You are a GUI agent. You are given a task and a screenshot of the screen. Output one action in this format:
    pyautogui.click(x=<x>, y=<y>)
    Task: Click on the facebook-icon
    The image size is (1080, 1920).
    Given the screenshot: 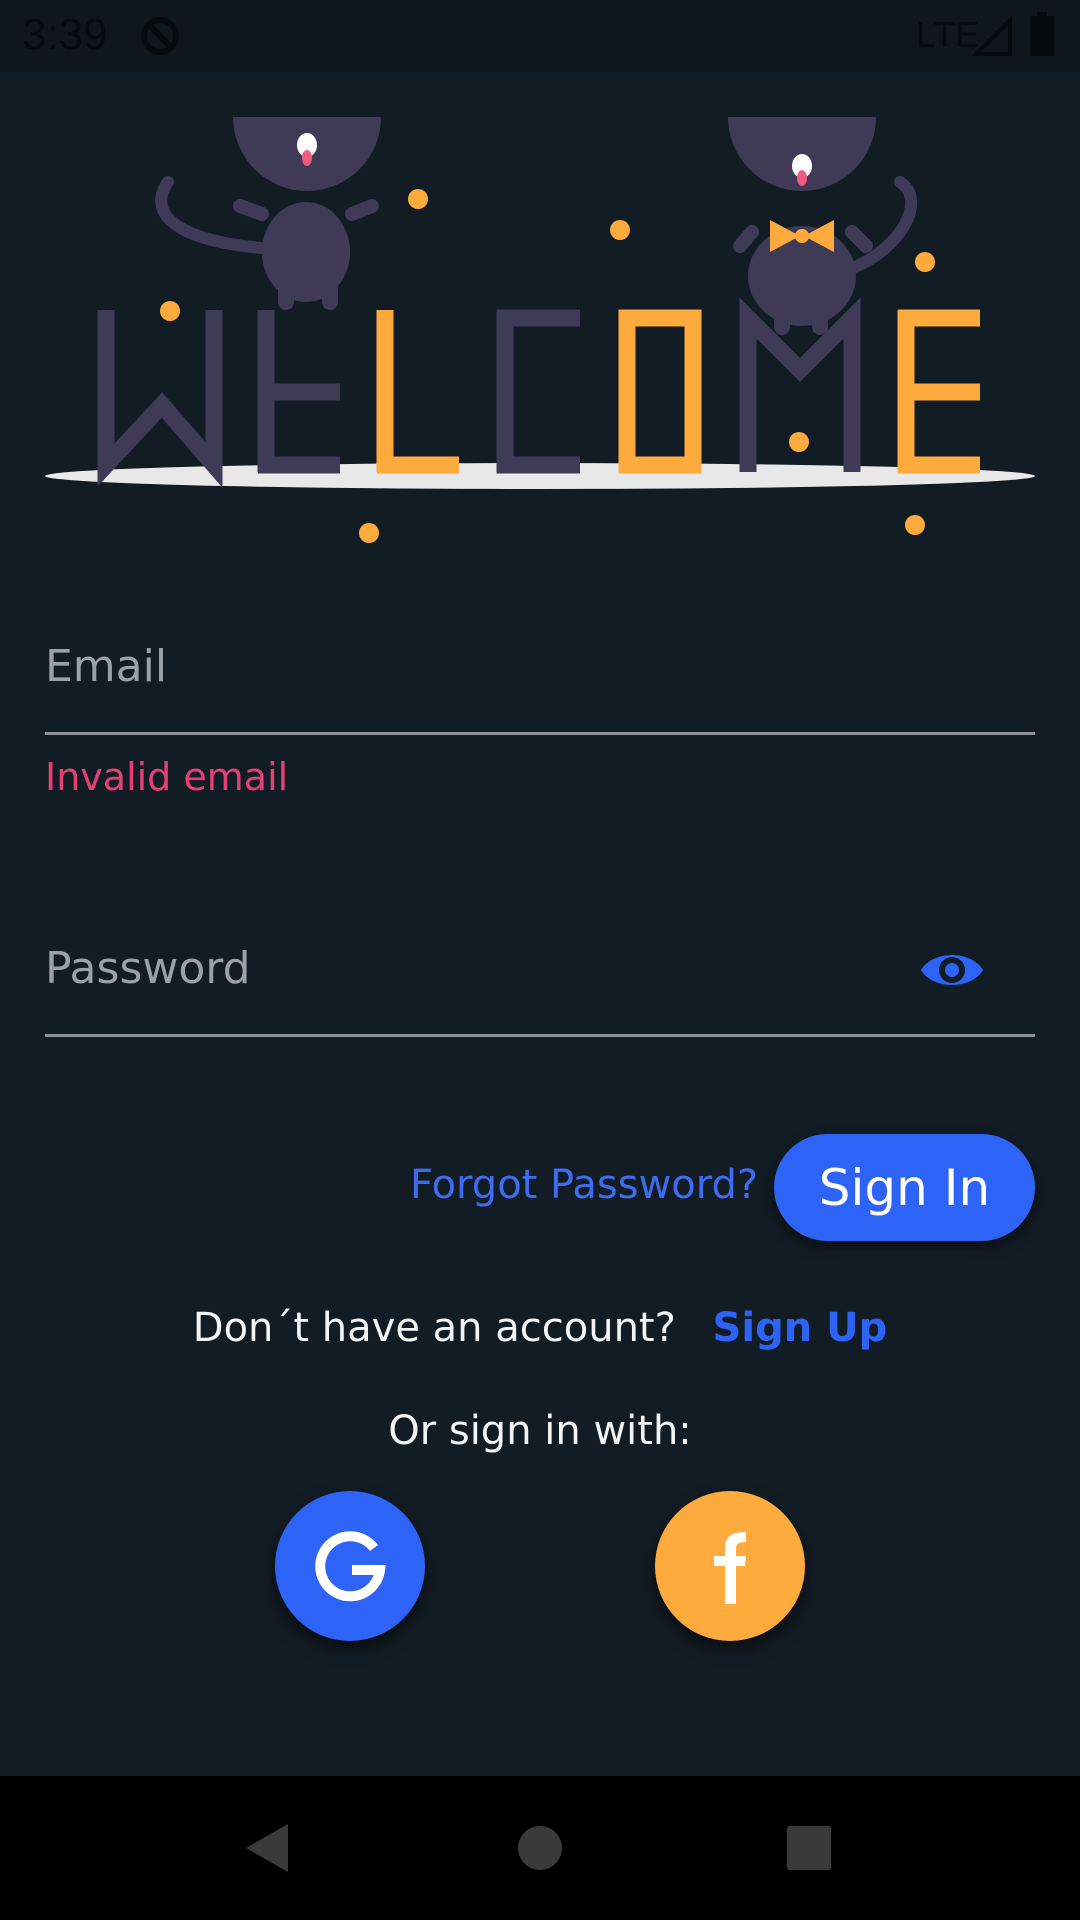 What is the action you would take?
    pyautogui.click(x=730, y=1568)
    